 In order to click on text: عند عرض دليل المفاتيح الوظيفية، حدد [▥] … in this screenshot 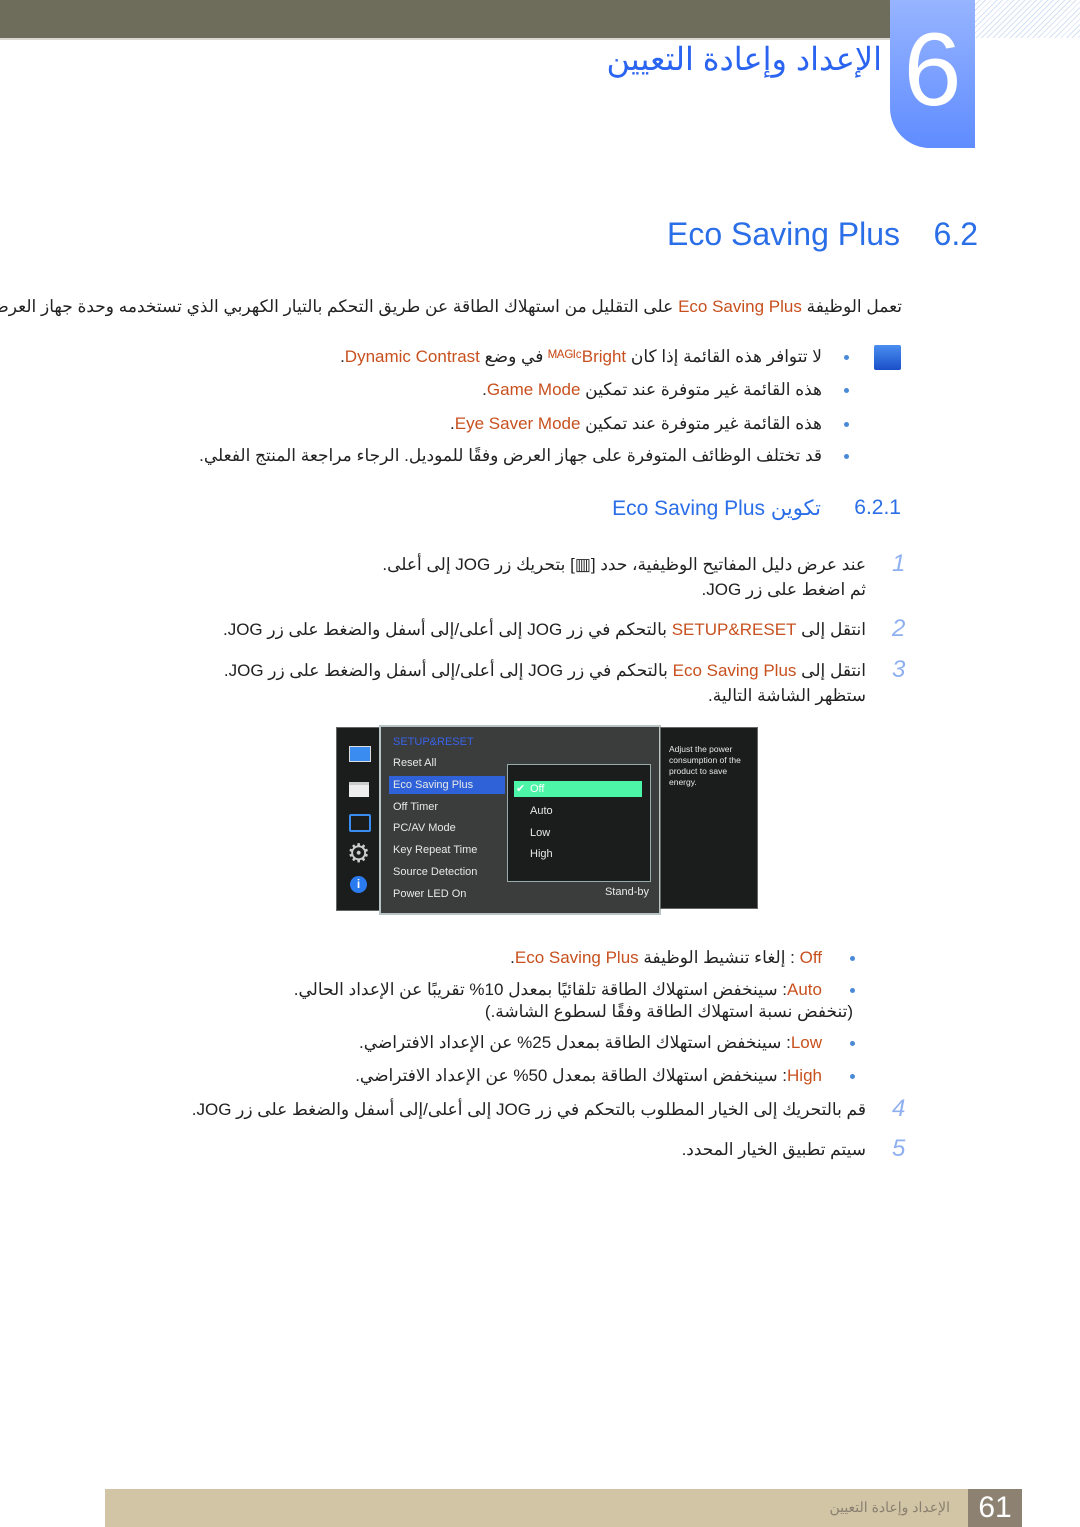, I will do `click(624, 564)`.